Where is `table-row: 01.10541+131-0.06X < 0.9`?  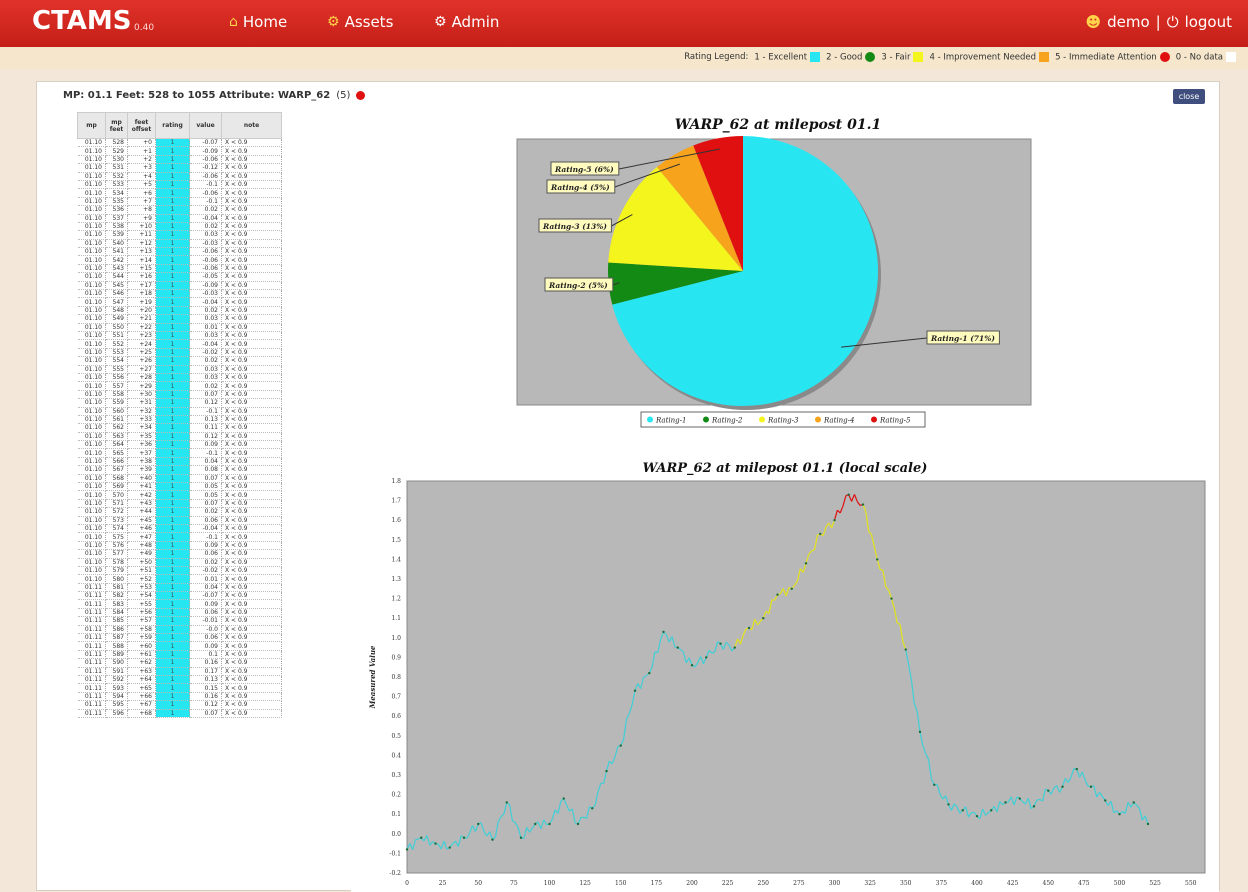
table-row: 01.10541+131-0.06X < 0.9 is located at coordinates (180, 252).